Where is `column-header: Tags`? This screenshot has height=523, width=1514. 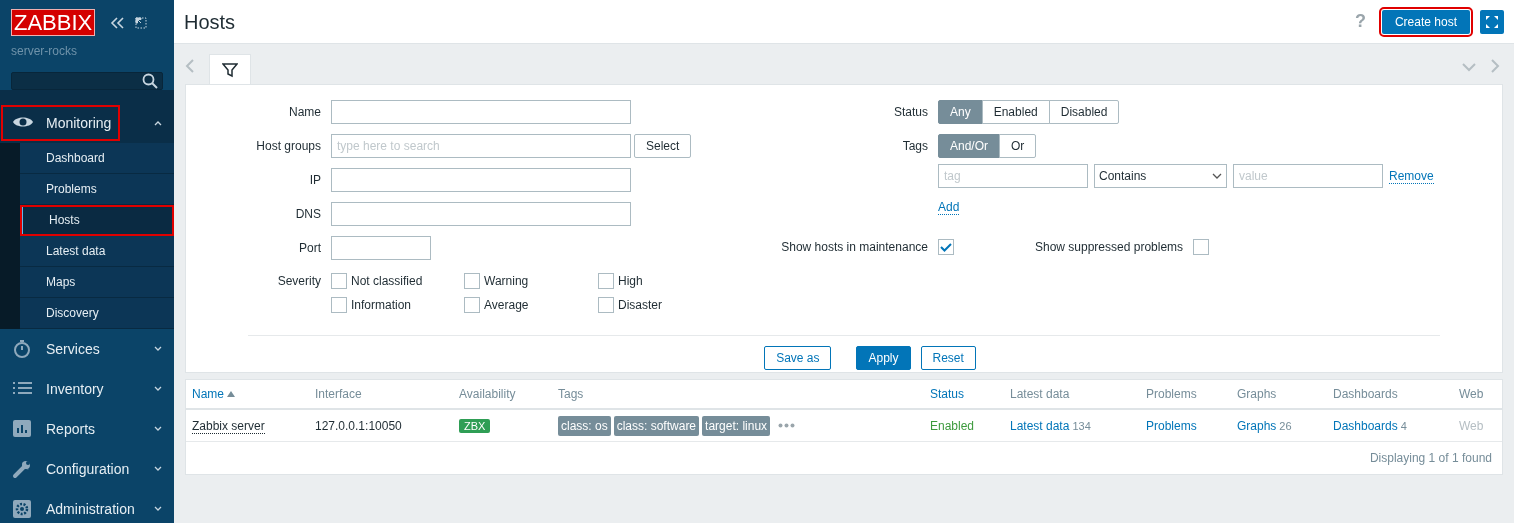 column-header: Tags is located at coordinates (571, 394).